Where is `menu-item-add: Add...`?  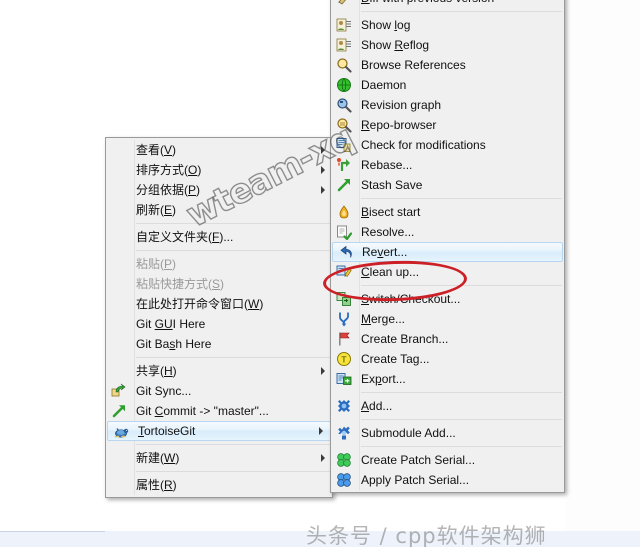
menu-item-add: Add... is located at coordinates (447, 406).